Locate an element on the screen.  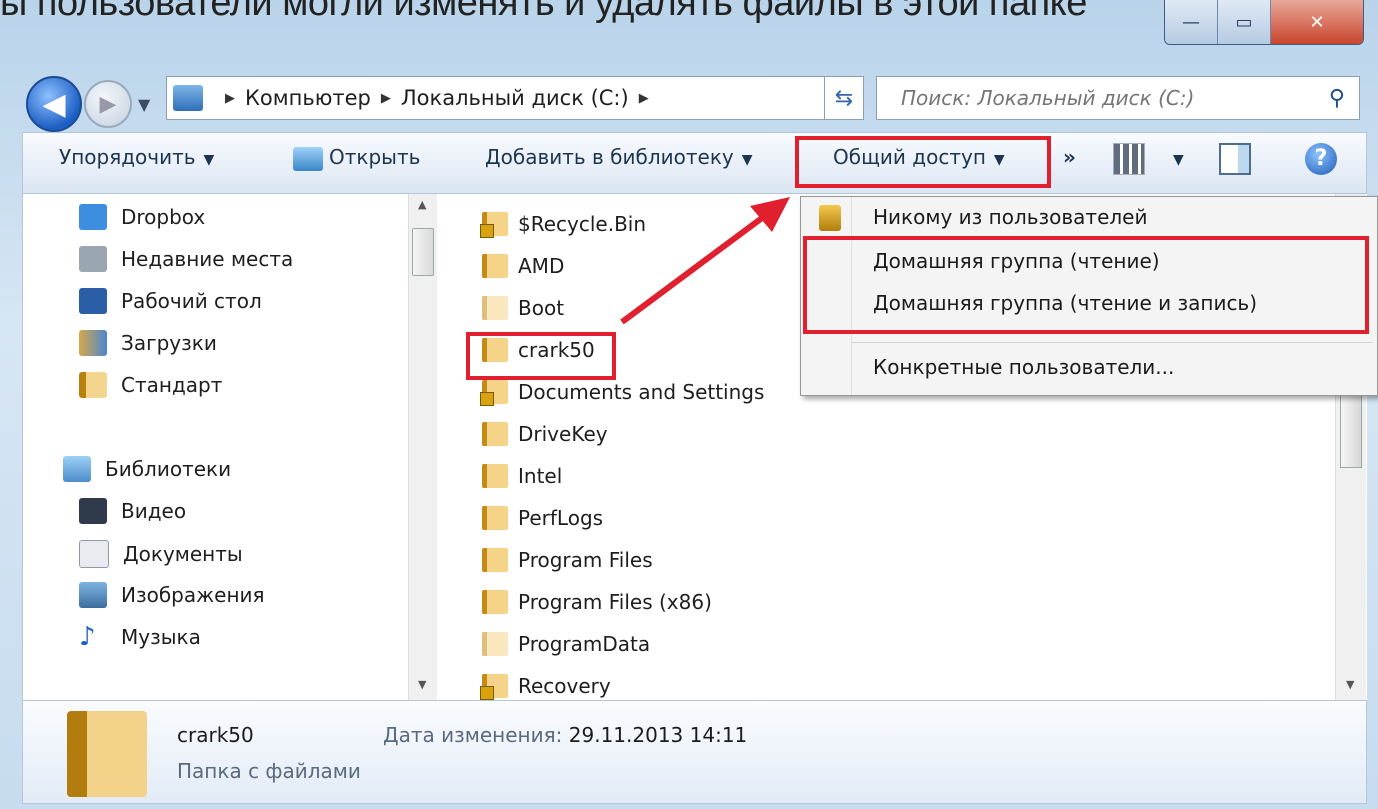
modified-value: 29.11.2013 14:11 is located at coordinates (658, 735).